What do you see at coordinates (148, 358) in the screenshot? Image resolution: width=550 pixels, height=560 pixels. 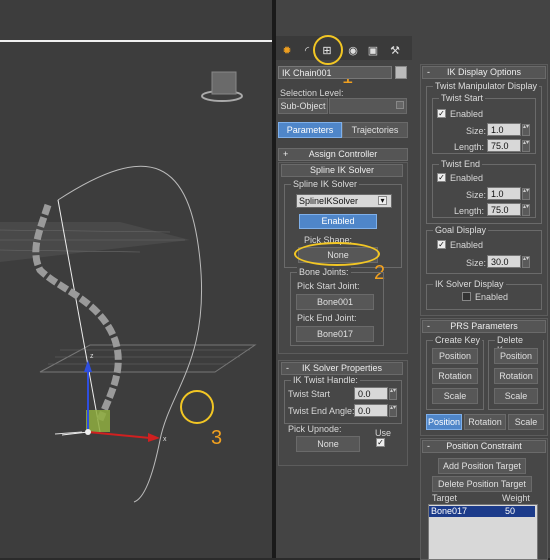 I see `grid-near` at bounding box center [148, 358].